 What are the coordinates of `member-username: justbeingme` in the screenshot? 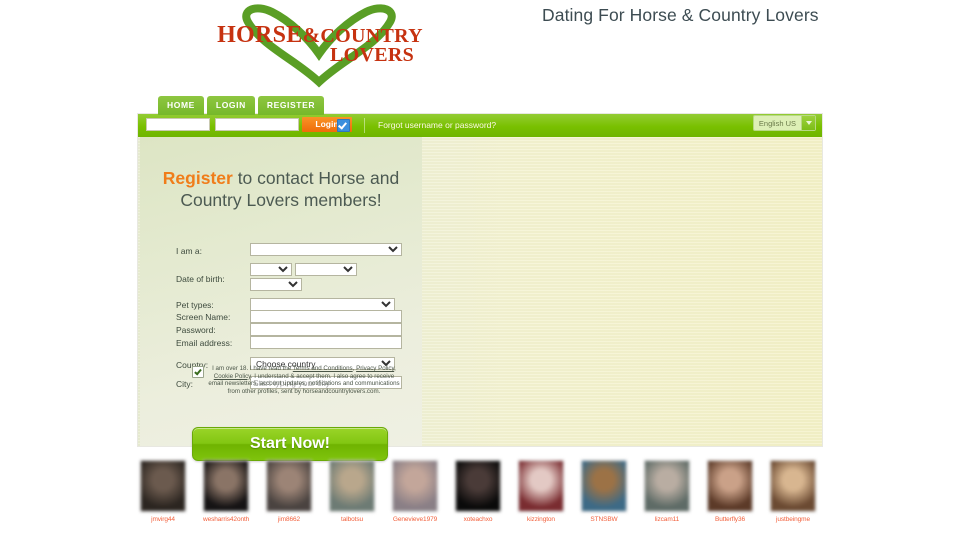 It's located at (793, 519).